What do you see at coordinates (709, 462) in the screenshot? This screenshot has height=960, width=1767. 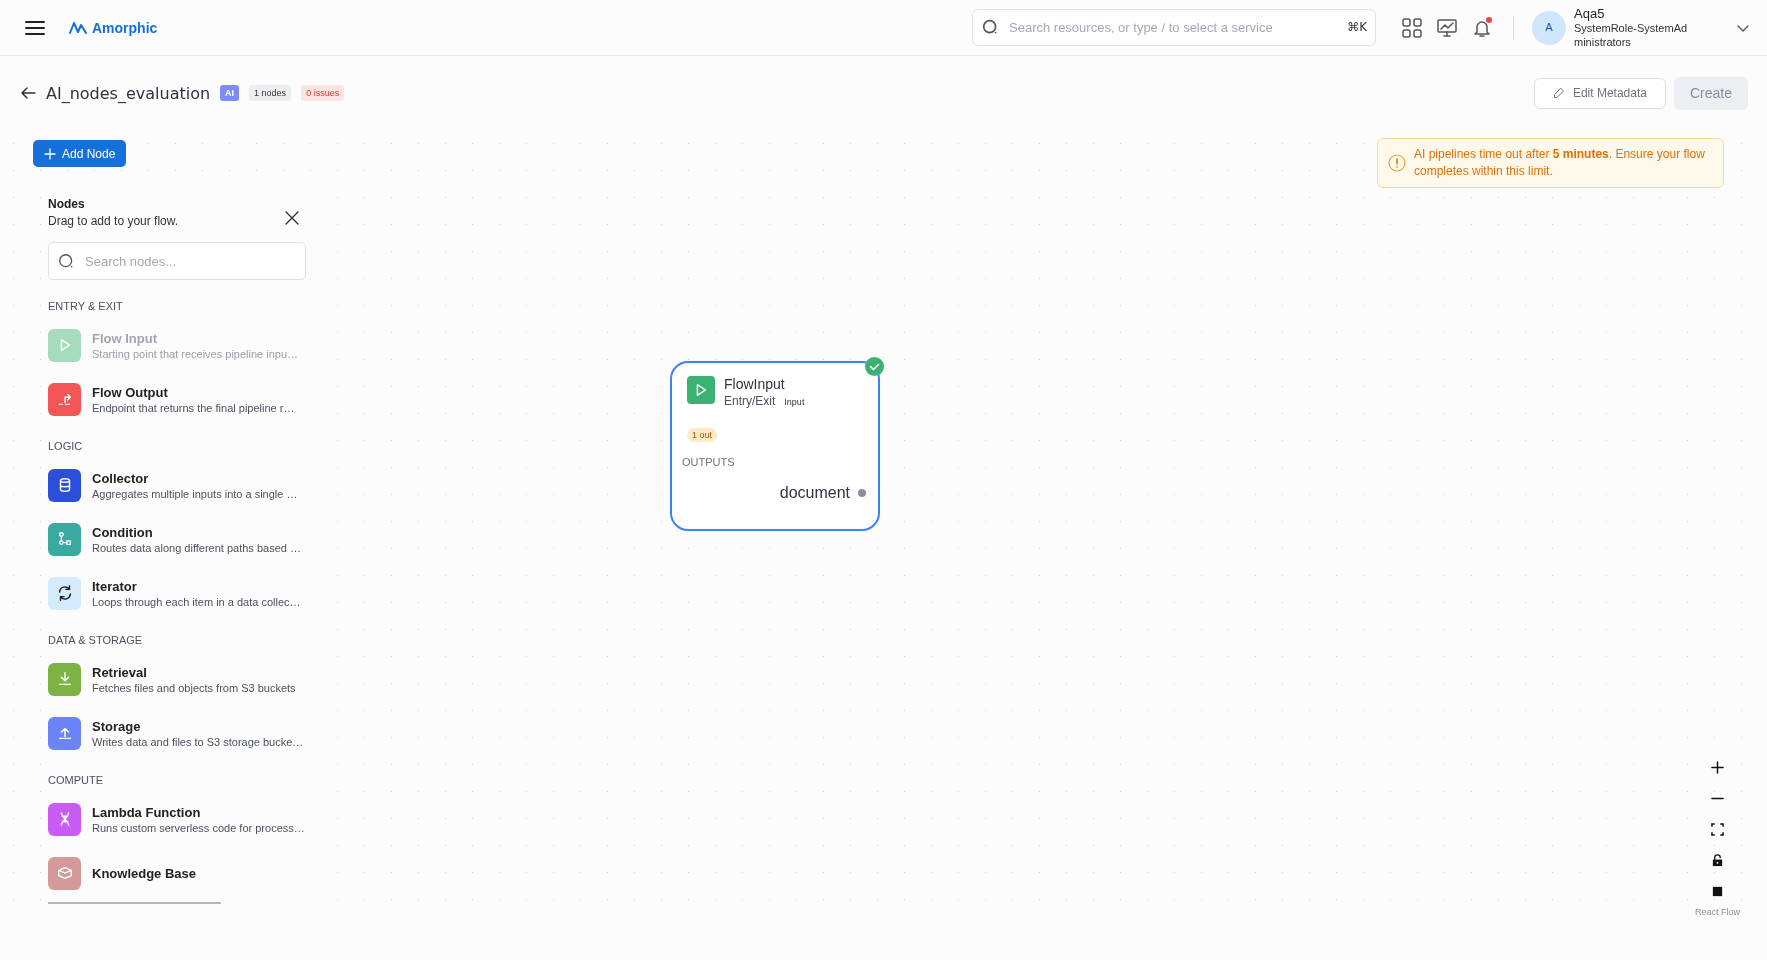 I see `outputs-heading: OUTPUTS` at bounding box center [709, 462].